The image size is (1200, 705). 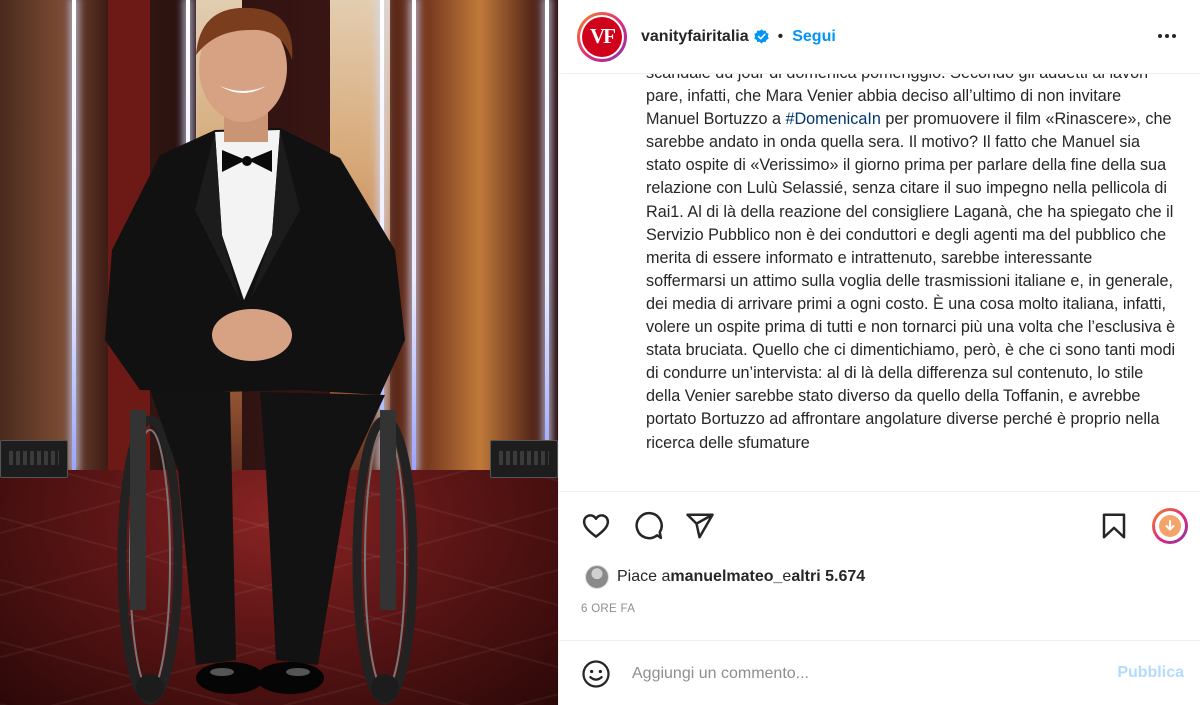 I want to click on likes-summary: Piace a manuelmateo_ e altri 5.674, so click(x=725, y=577).